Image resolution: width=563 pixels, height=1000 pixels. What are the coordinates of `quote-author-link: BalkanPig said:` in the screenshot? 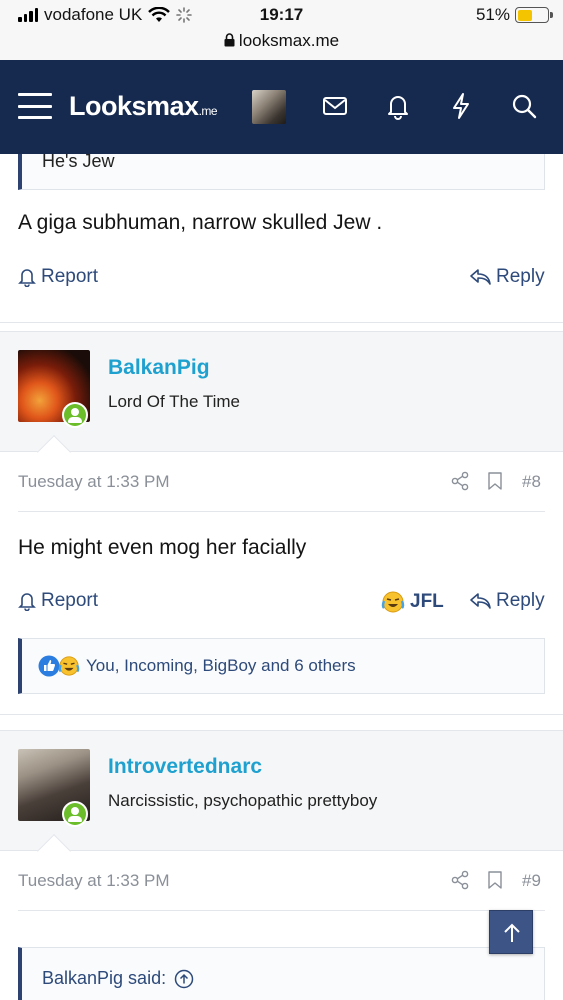 It's located at (118, 978).